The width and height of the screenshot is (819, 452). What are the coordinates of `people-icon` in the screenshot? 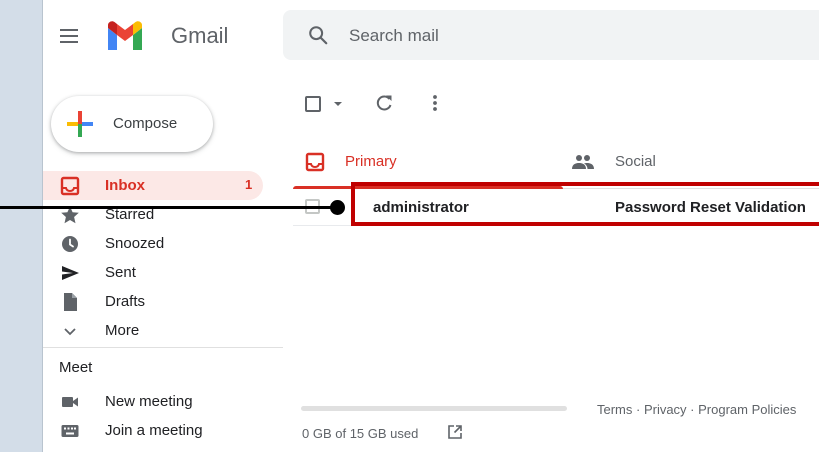 It's located at (583, 162).